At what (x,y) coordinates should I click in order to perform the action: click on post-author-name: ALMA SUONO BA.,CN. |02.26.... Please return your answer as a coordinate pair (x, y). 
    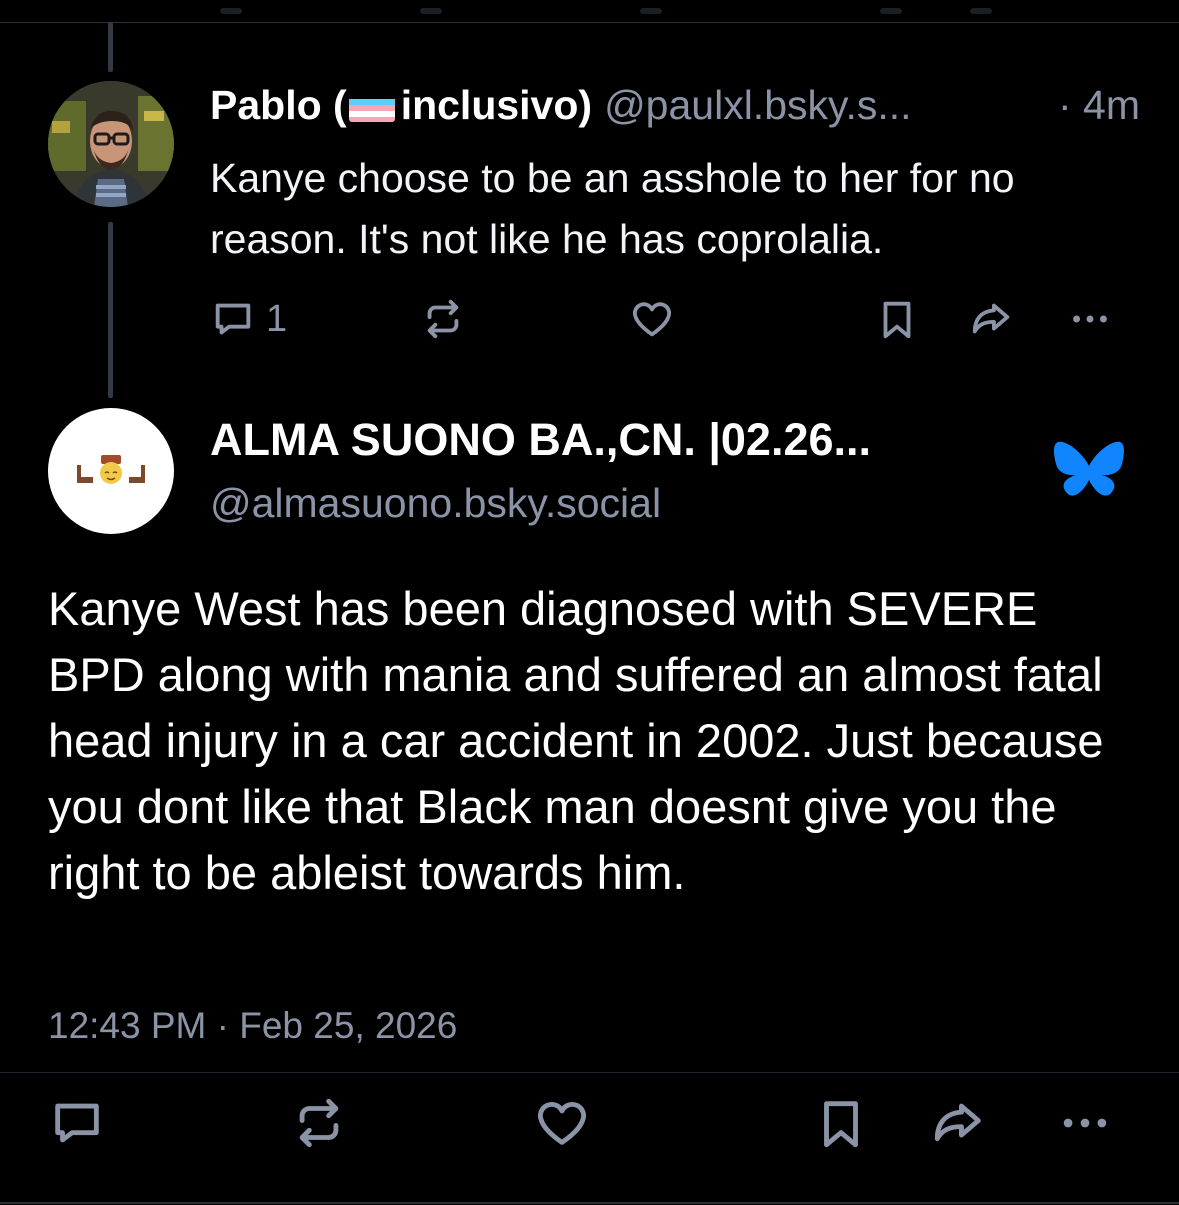
    Looking at the image, I should click on (540, 440).